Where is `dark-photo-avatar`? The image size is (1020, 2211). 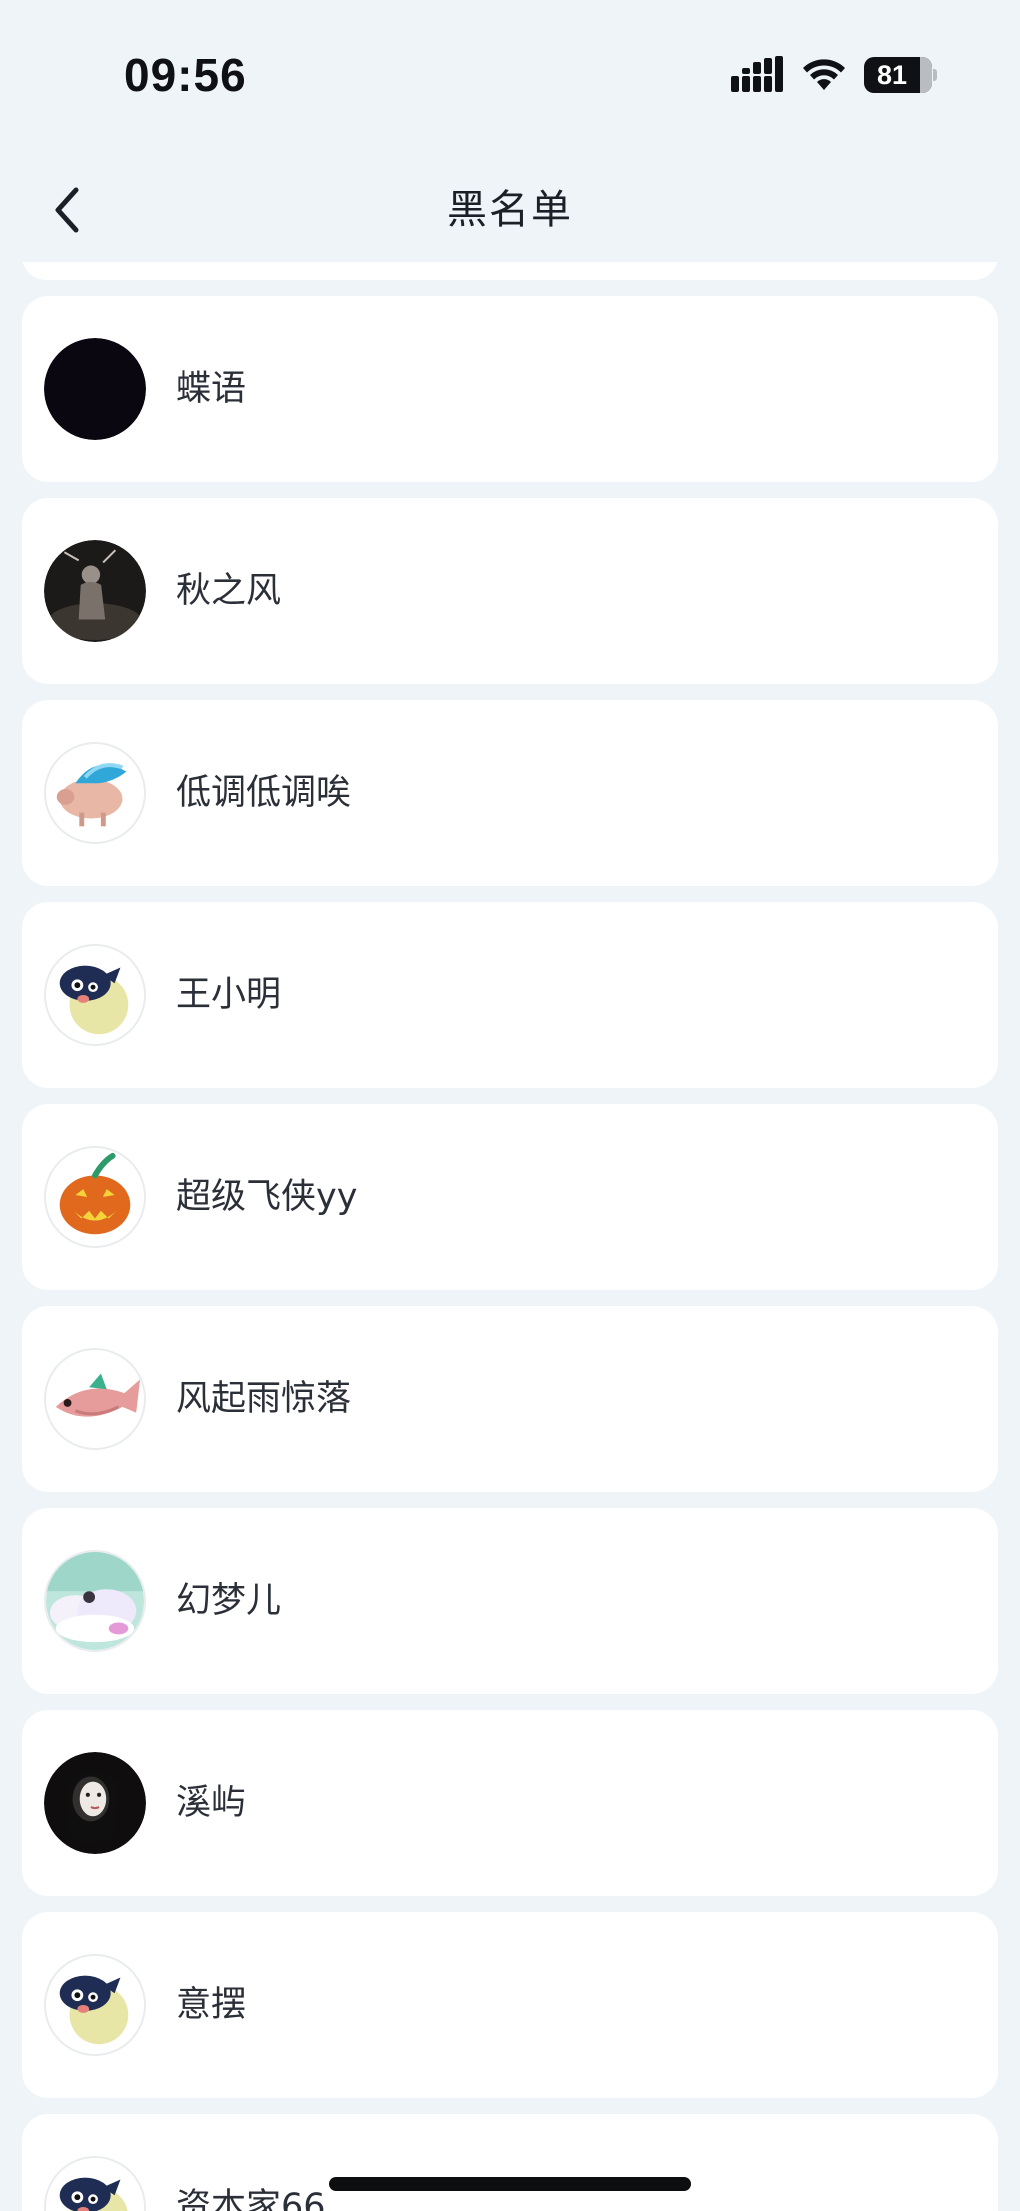
dark-photo-avatar is located at coordinates (95, 591).